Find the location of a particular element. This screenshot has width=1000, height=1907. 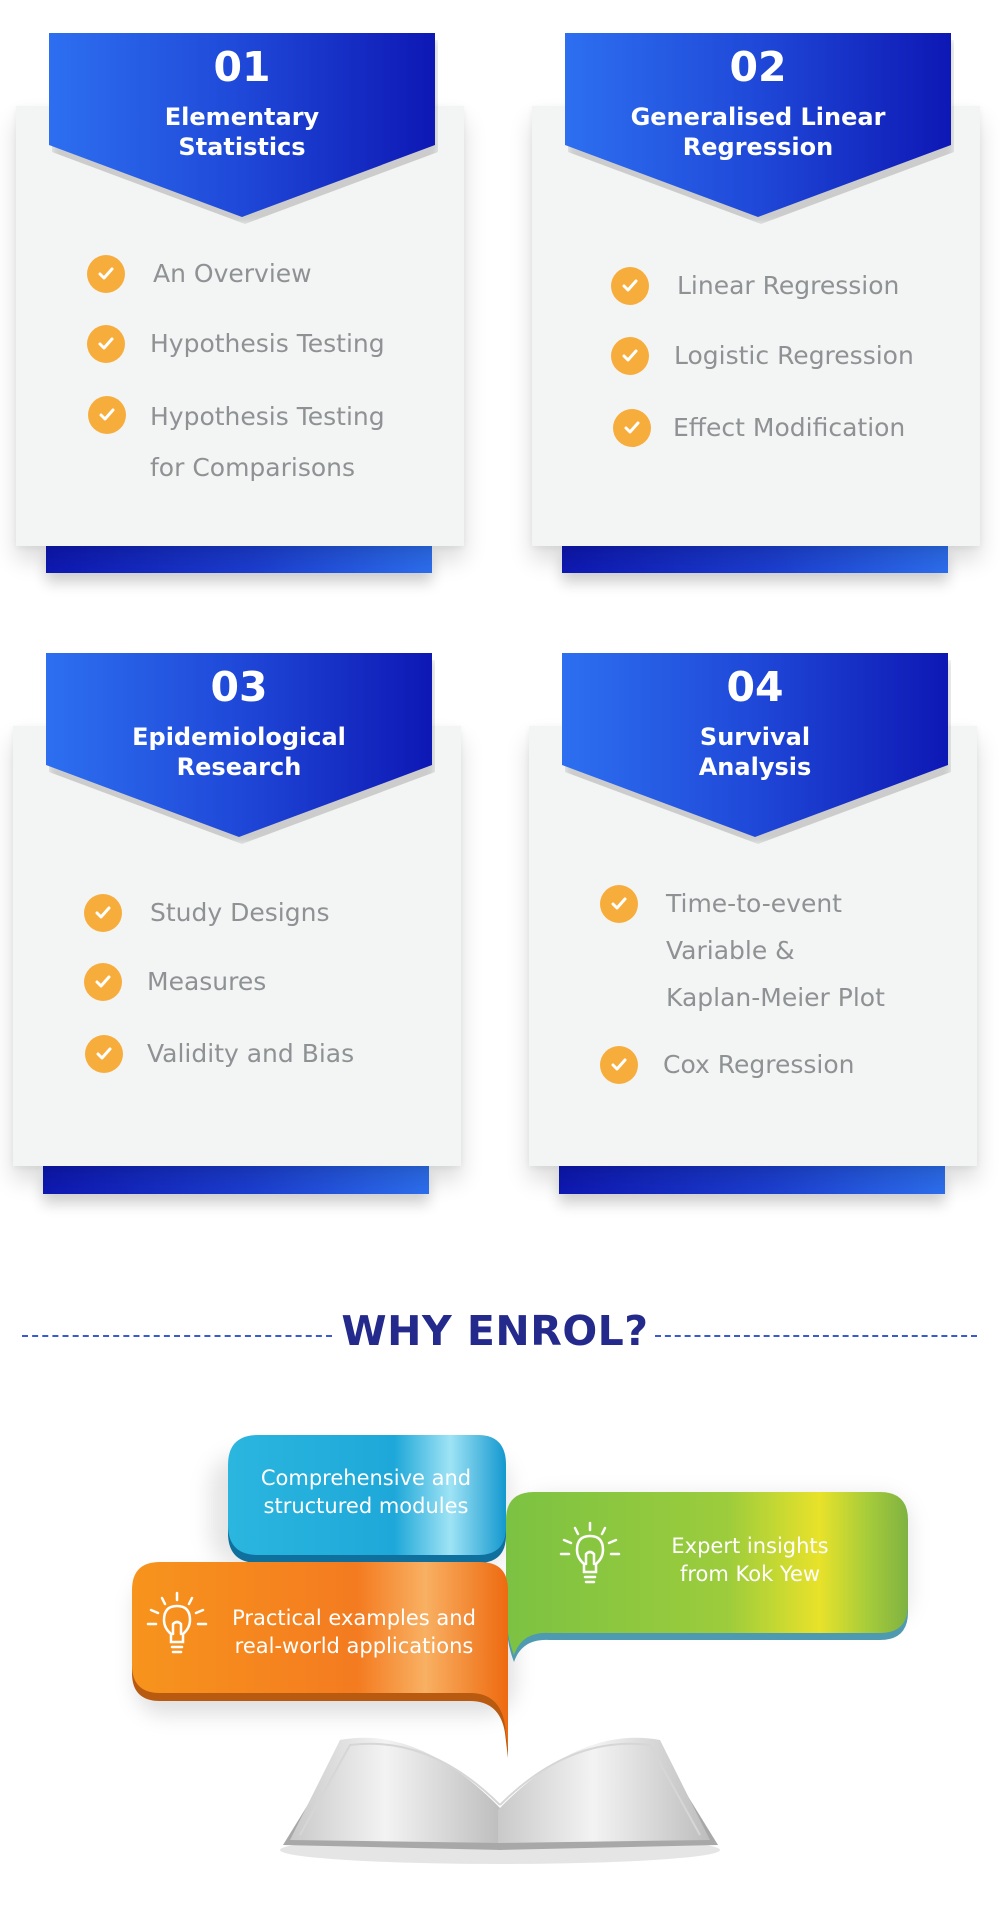

module-number: 02 is located at coordinates (758, 67).